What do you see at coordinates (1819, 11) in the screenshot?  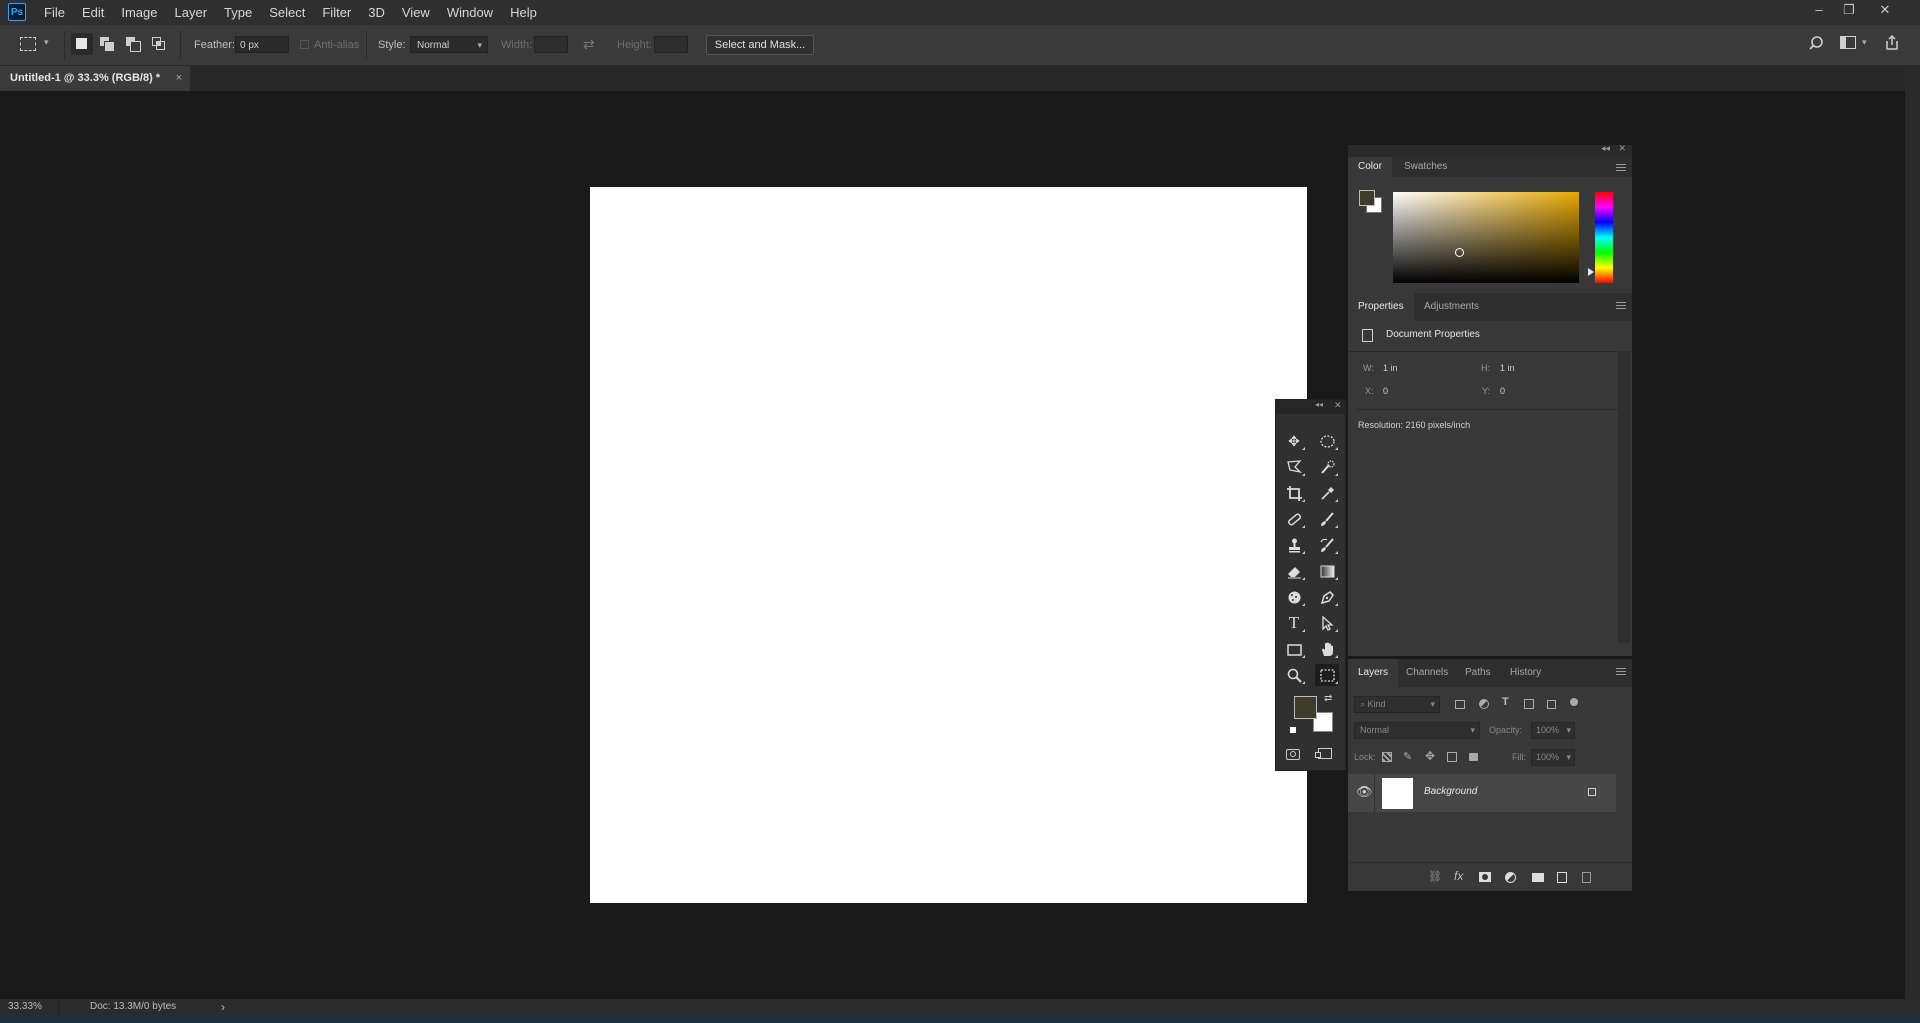 I see `minimize-button: –` at bounding box center [1819, 11].